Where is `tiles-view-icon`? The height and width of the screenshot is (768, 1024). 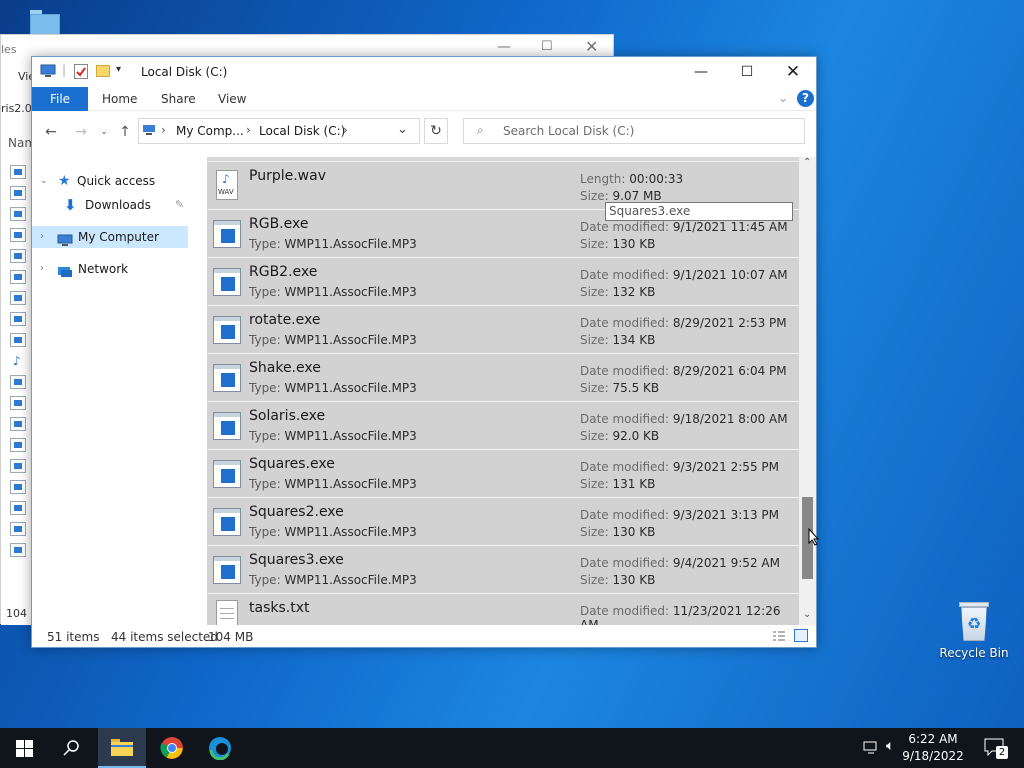
tiles-view-icon is located at coordinates (801, 635).